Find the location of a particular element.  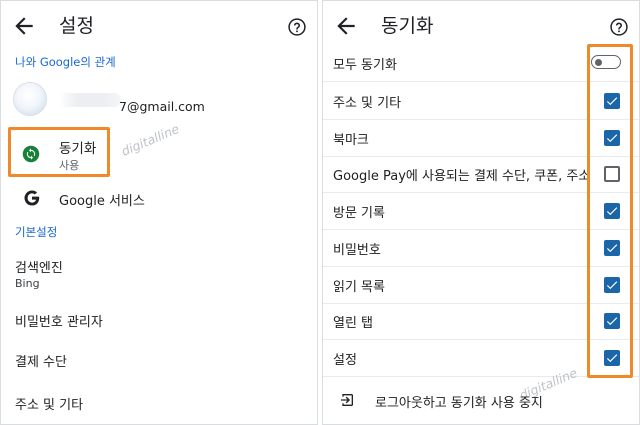

logout-icon is located at coordinates (347, 400).